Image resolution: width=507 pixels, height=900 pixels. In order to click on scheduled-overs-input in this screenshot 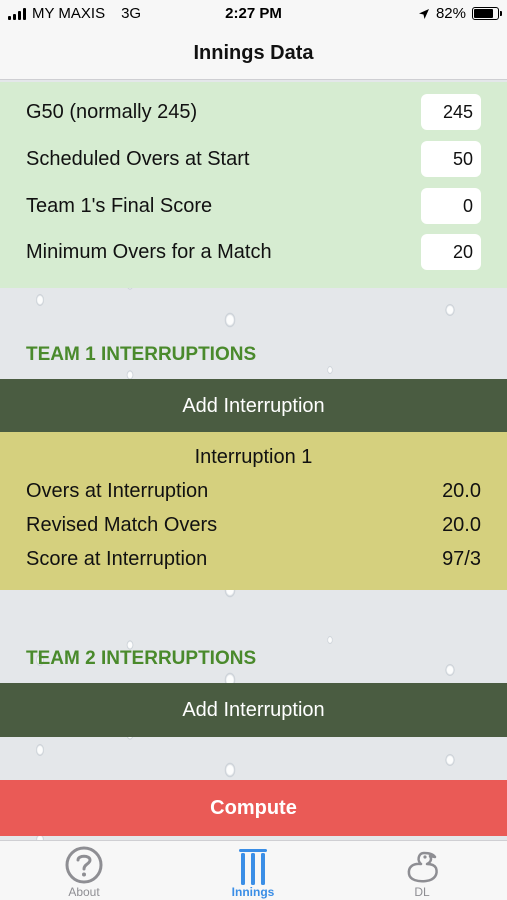, I will do `click(451, 159)`.